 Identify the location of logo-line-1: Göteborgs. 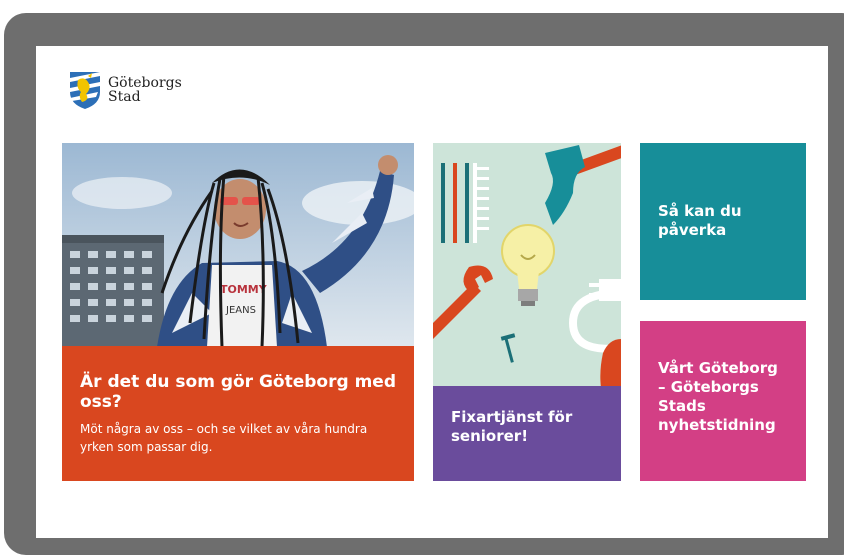
(145, 83).